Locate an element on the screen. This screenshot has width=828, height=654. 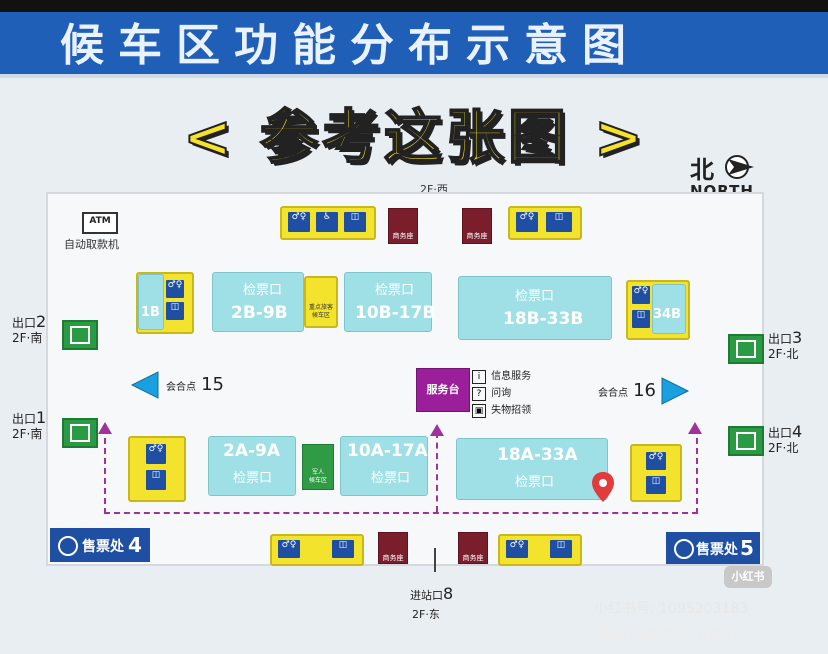
exit-3-sign is located at coordinates (746, 349).